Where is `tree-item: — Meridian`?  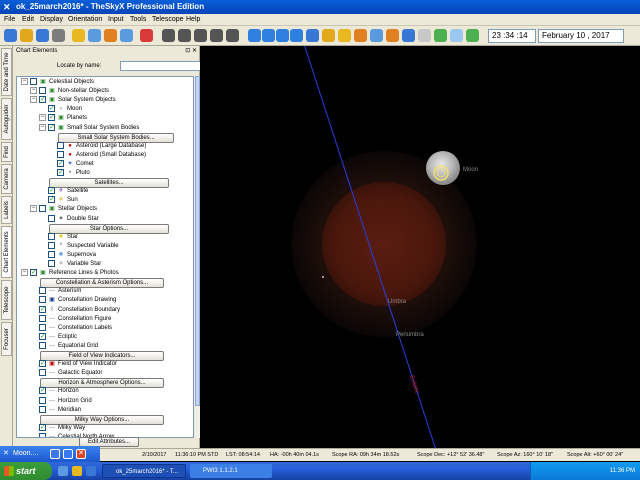
tree-item: — Meridian is located at coordinates (55, 410).